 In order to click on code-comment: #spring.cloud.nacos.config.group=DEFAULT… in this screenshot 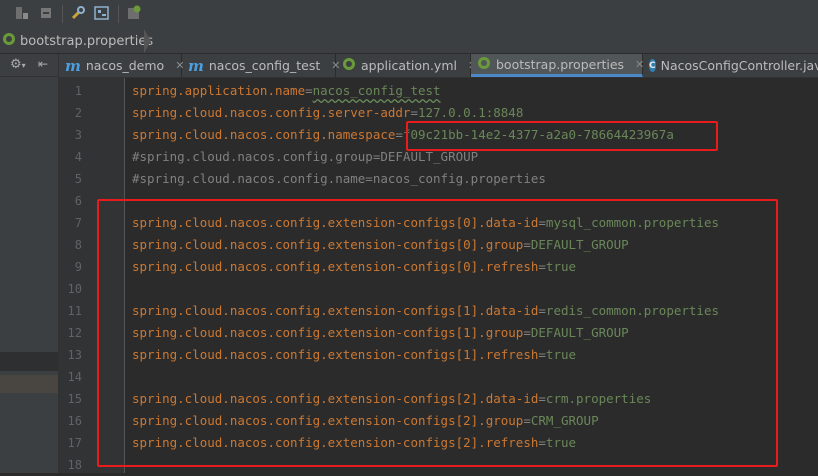, I will do `click(305, 156)`.